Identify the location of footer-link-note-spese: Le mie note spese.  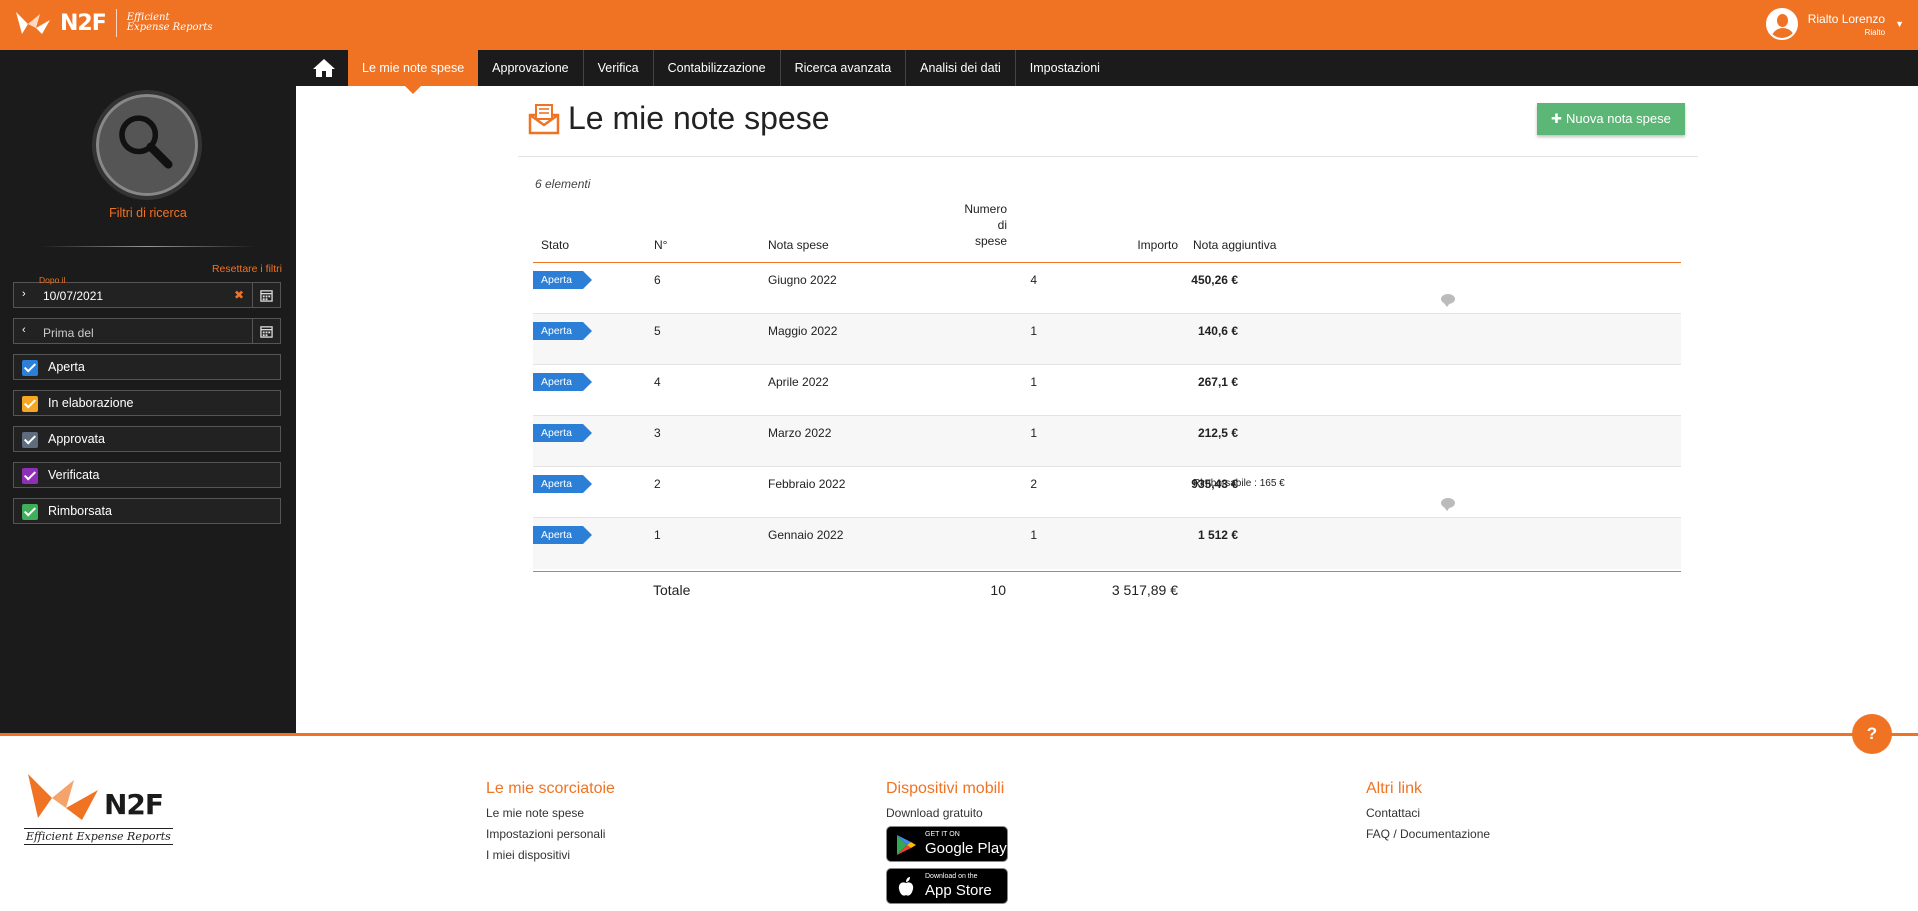
(550, 813).